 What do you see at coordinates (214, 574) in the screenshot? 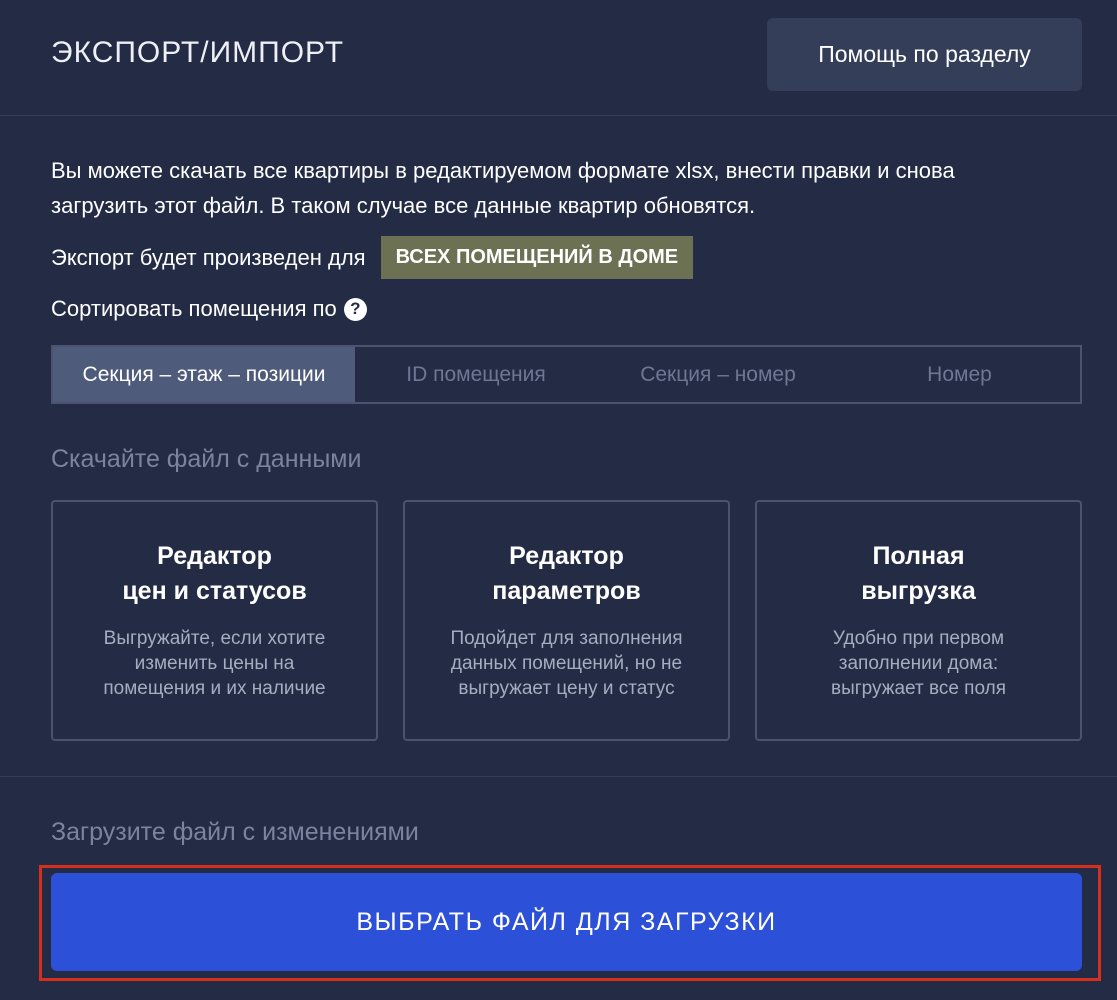
I see `card-title: Редактор цен и статусов` at bounding box center [214, 574].